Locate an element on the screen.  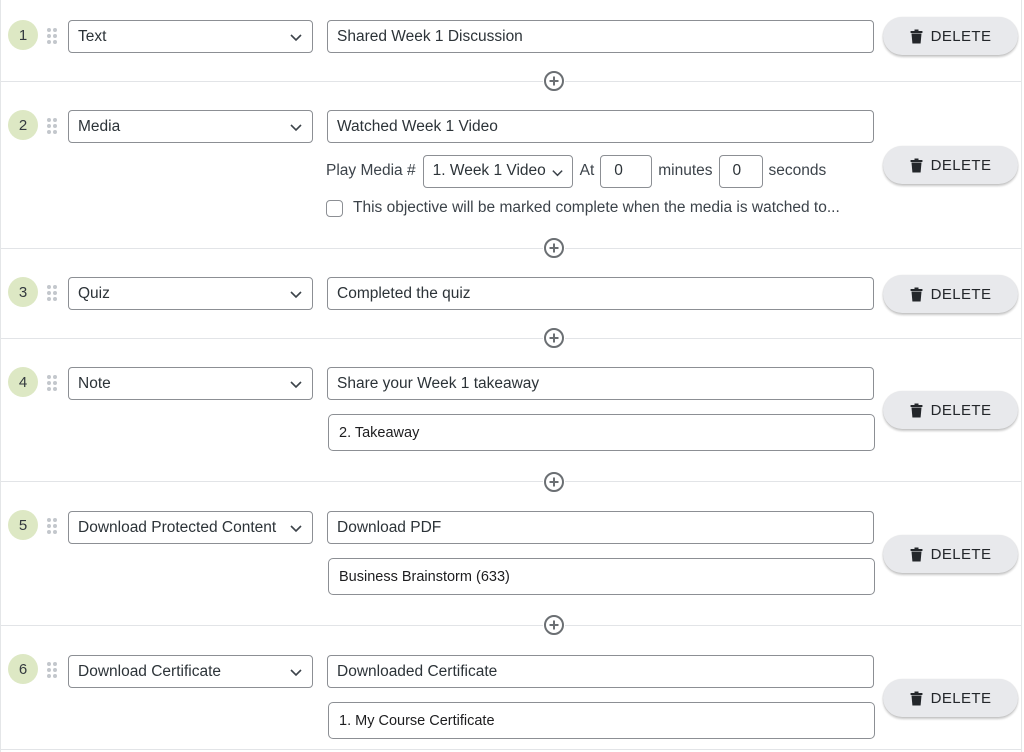
media-select: 1. Week 1 Video is located at coordinates (497, 171).